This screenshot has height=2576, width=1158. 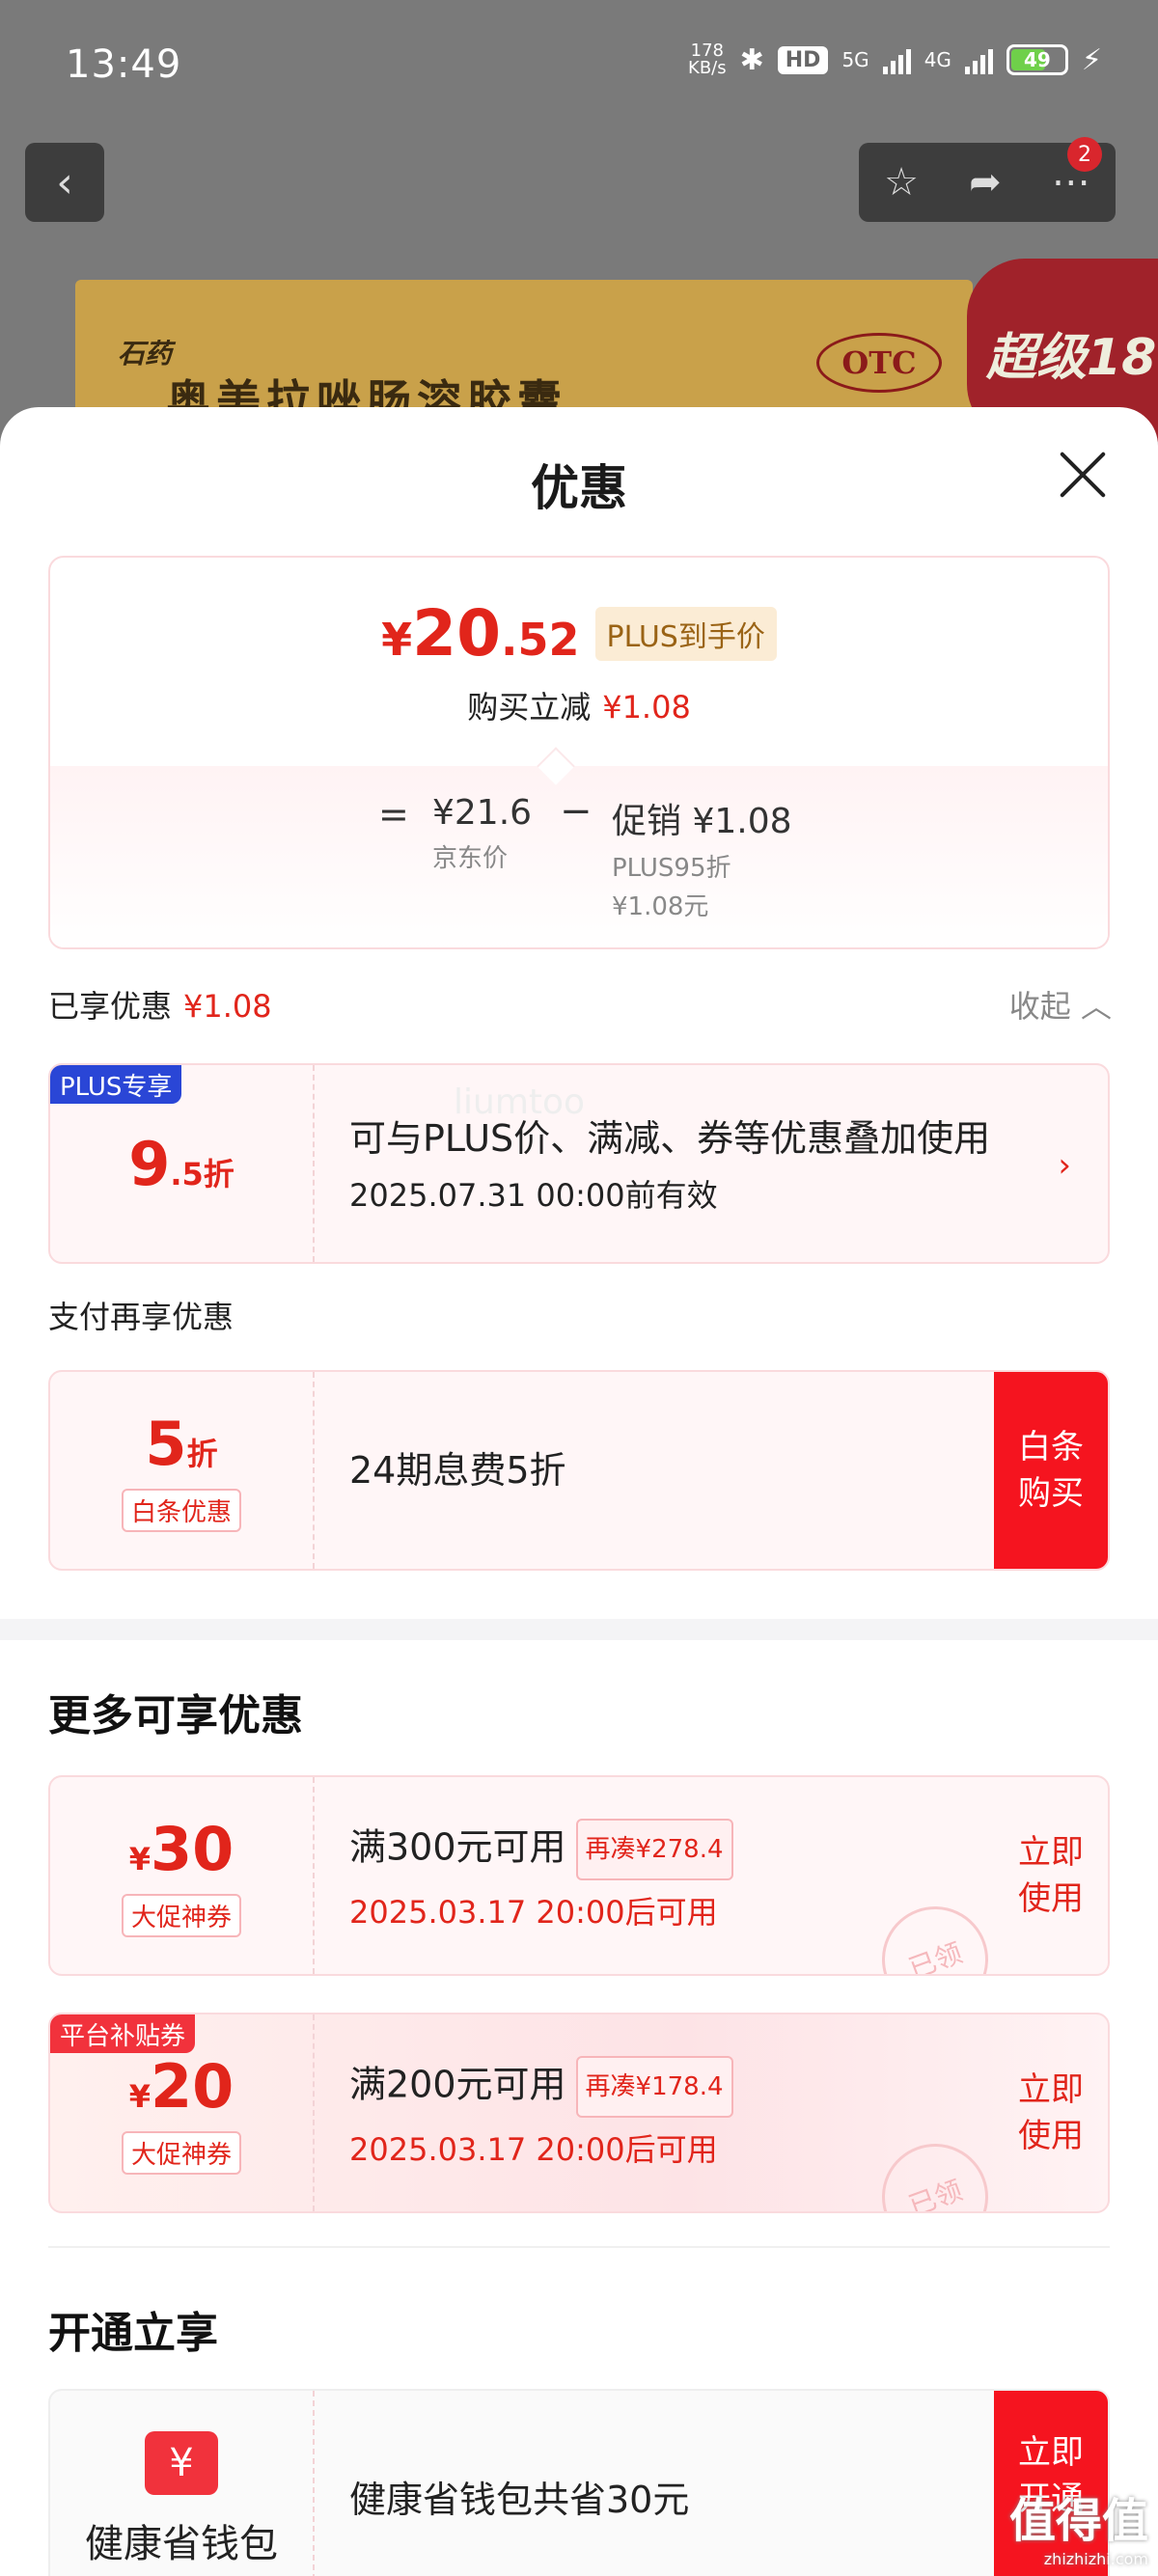 What do you see at coordinates (579, 1630) in the screenshot?
I see `section-divider` at bounding box center [579, 1630].